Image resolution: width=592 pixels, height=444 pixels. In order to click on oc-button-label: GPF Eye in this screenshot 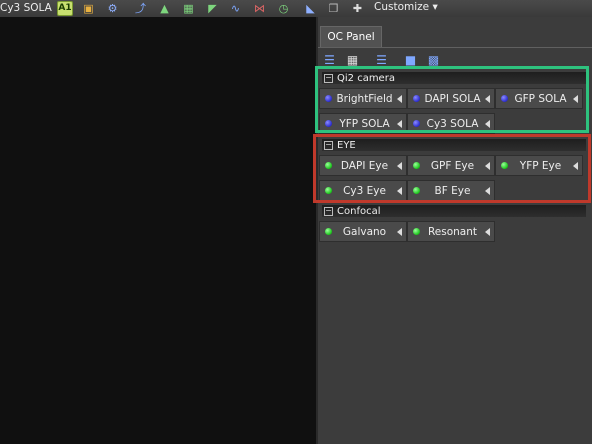, I will do `click(452, 165)`.